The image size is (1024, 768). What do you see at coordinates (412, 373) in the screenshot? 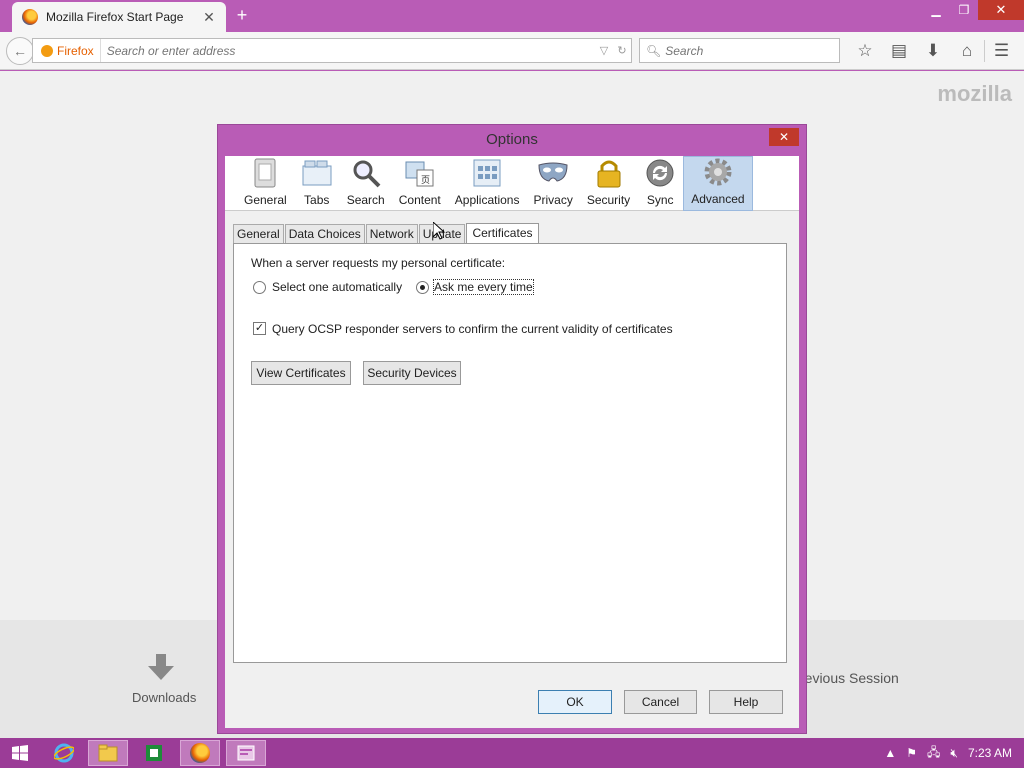
I see `security-devices-button: Security Devices` at bounding box center [412, 373].